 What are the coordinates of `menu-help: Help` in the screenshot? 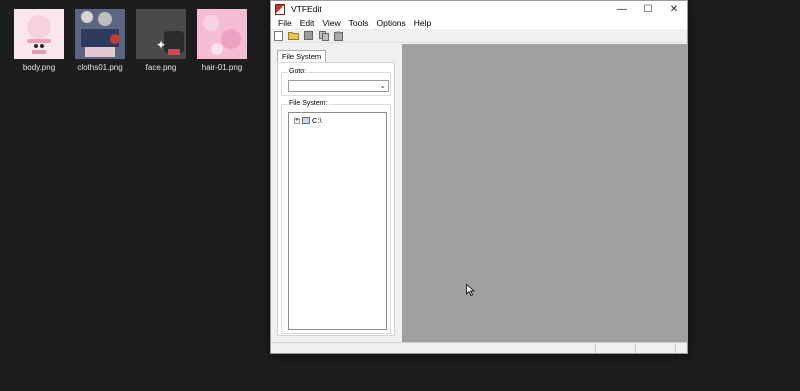 It's located at (422, 23).